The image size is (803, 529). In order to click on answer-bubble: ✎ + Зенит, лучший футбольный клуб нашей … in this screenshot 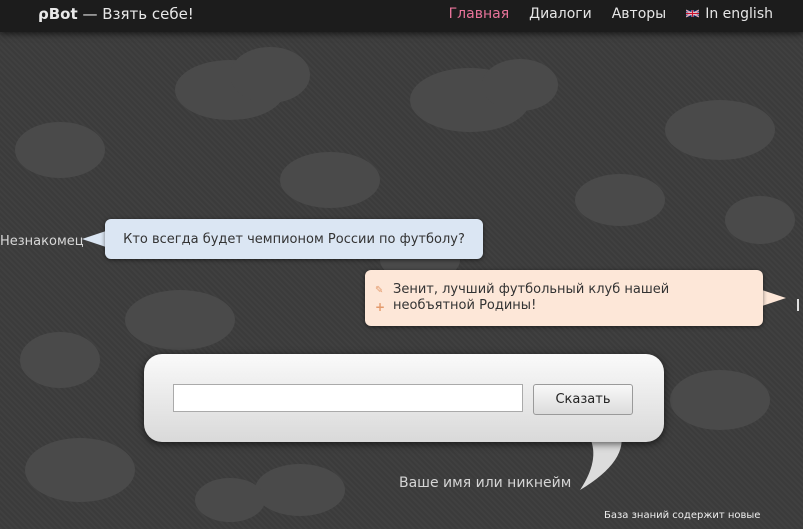, I will do `click(564, 298)`.